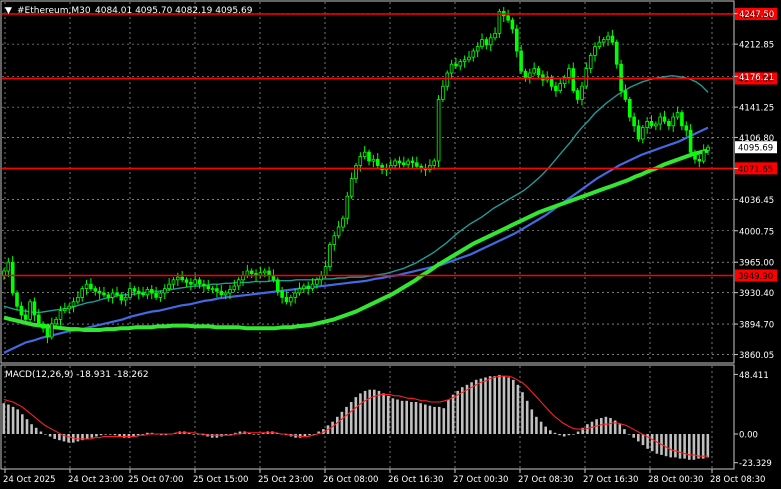  I want to click on time-tick-label: 27 Oct 00:30, so click(480, 480).